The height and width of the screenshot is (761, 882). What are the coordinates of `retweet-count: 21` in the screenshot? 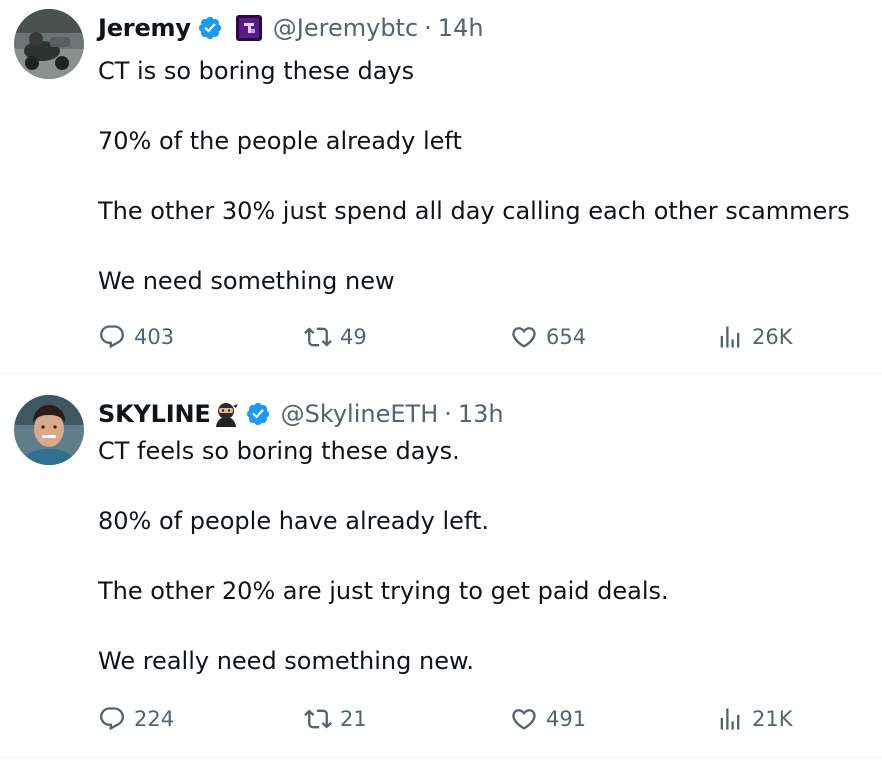 It's located at (353, 719).